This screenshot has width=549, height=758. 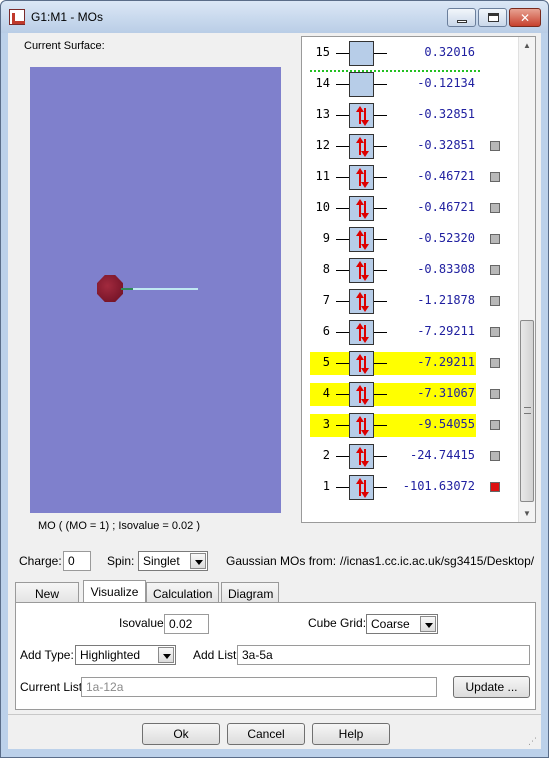 I want to click on resize-grip-icon: ⋰, so click(x=533, y=741).